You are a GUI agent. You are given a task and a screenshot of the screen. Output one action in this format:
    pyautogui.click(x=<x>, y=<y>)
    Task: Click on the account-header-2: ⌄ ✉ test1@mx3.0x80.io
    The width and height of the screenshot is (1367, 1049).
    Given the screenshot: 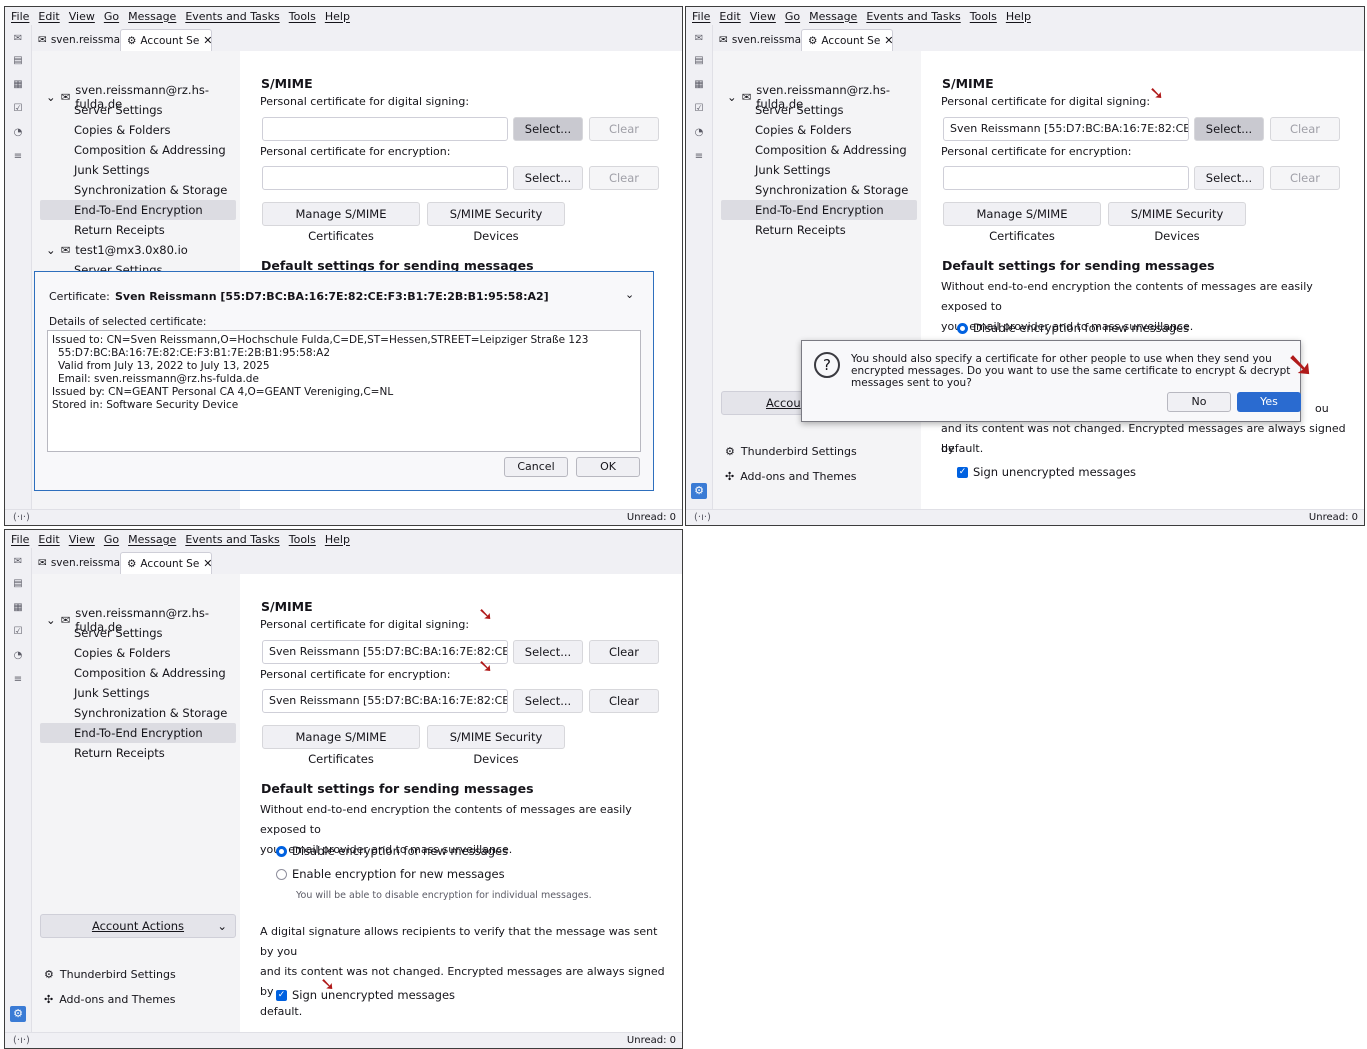 What is the action you would take?
    pyautogui.click(x=117, y=250)
    